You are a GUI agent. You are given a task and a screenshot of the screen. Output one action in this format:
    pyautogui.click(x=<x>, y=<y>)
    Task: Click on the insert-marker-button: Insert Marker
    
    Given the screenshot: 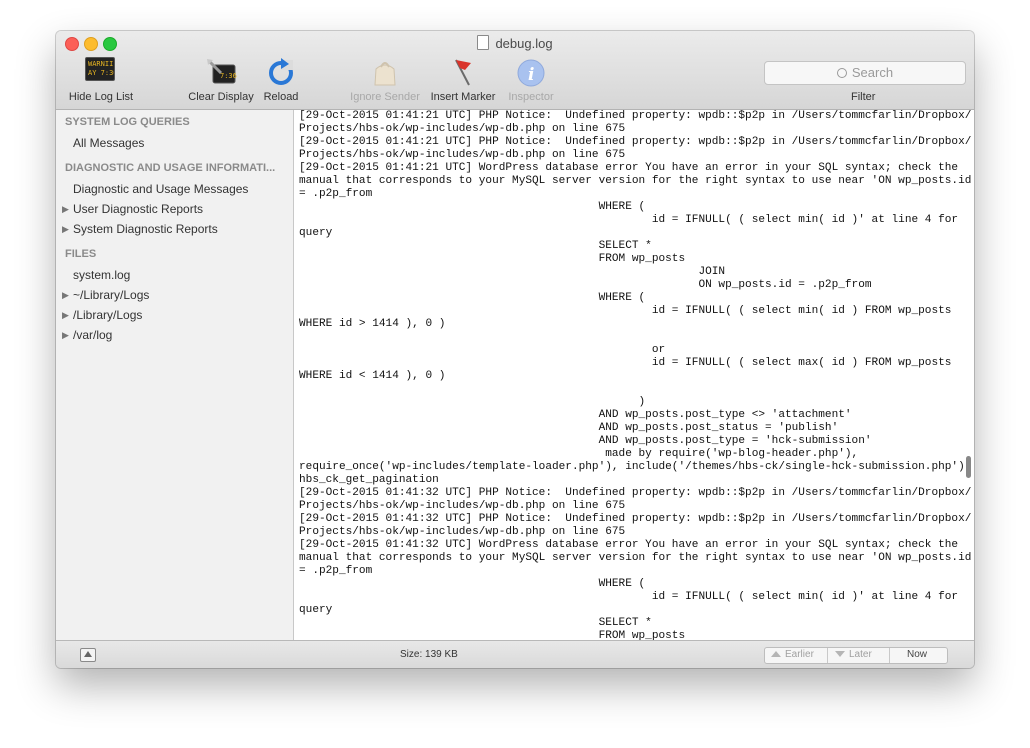 What is the action you would take?
    pyautogui.click(x=463, y=80)
    